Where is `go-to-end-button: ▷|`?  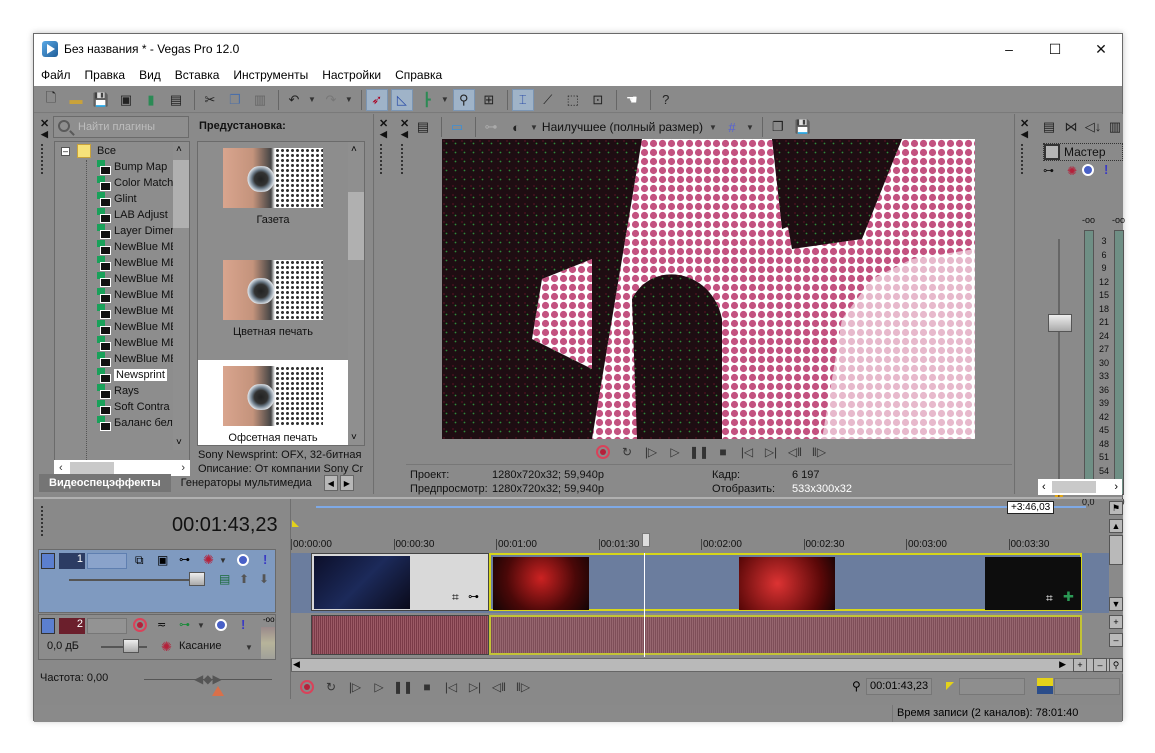
go-to-end-button: ▷| is located at coordinates (771, 452).